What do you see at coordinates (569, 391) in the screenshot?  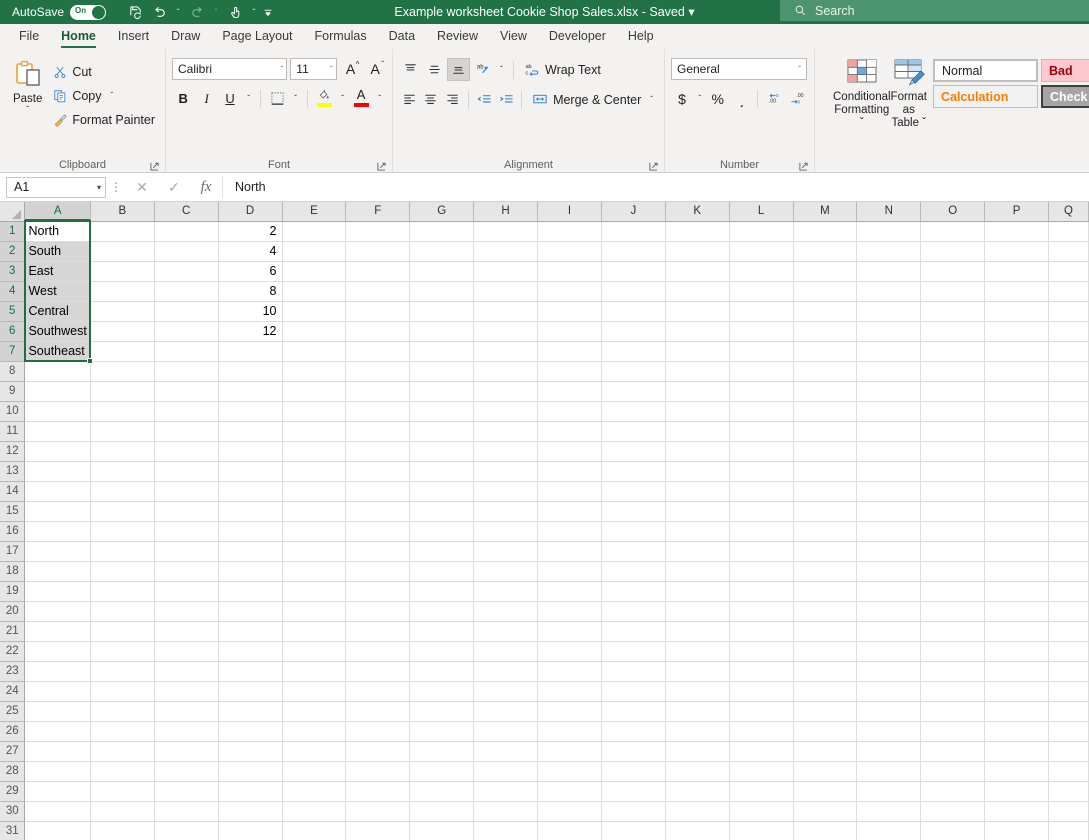 I see `cell-I9` at bounding box center [569, 391].